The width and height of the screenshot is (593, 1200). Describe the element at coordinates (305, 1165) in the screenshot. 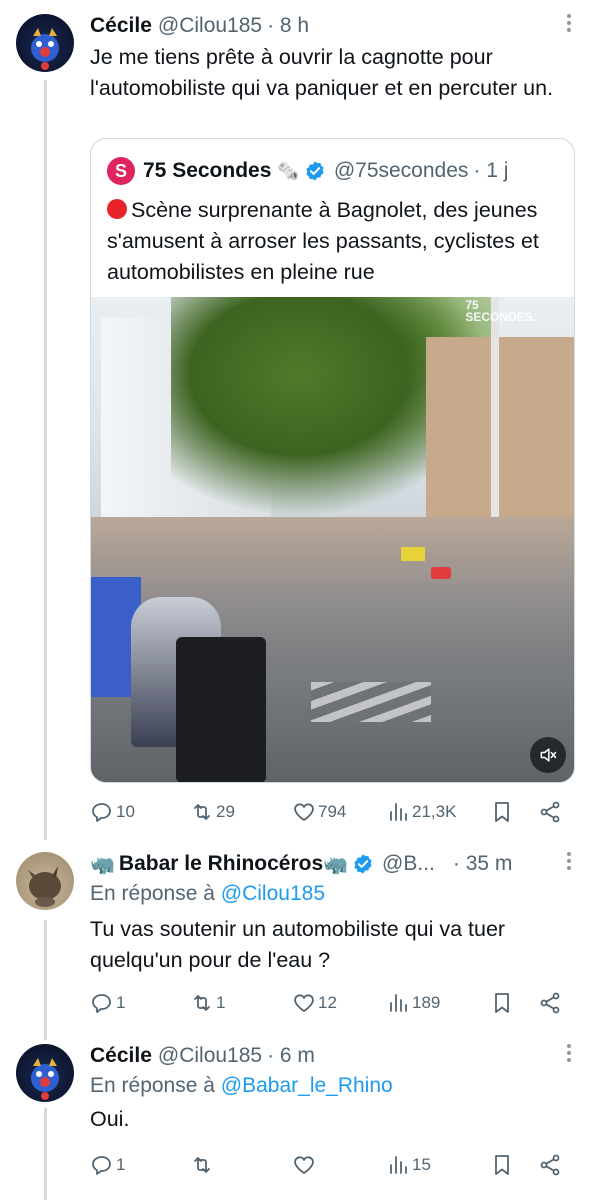

I see `like-button` at that location.